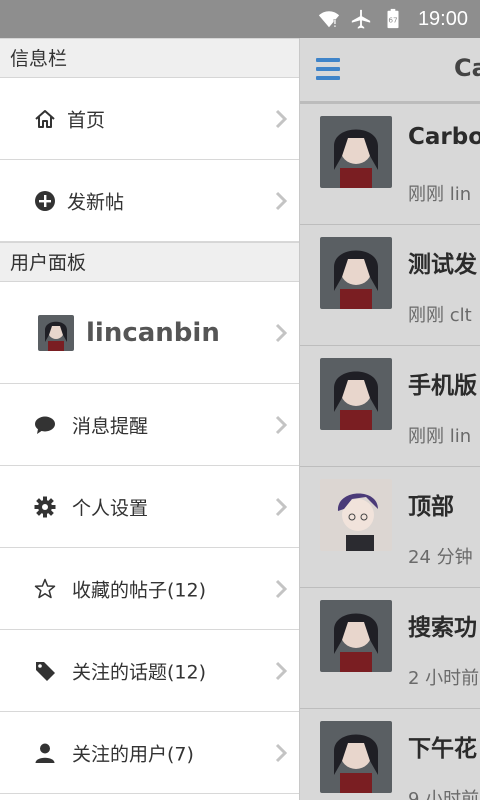 This screenshot has height=800, width=480. I want to click on topic-title: 手机版, so click(442, 386).